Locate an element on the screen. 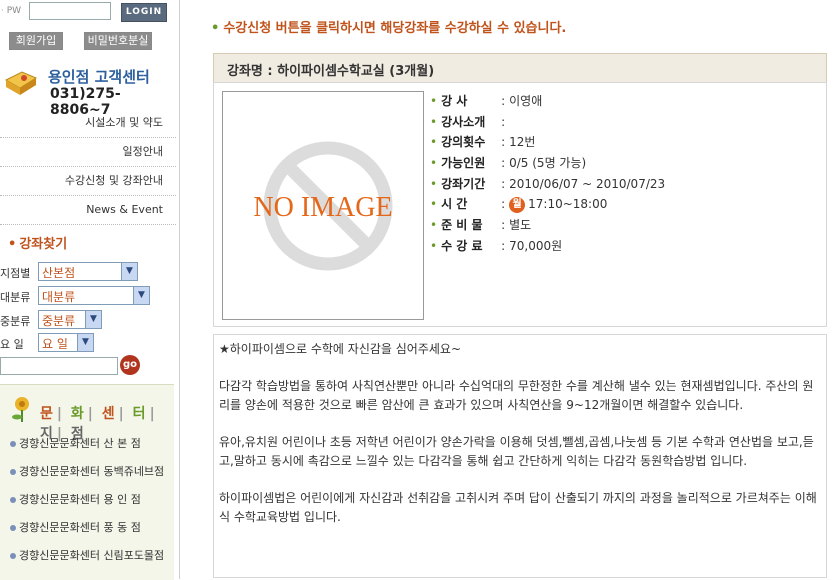 This screenshot has width=839, height=580. info-instructor: • 강 사: 이영애 is located at coordinates (486, 101).